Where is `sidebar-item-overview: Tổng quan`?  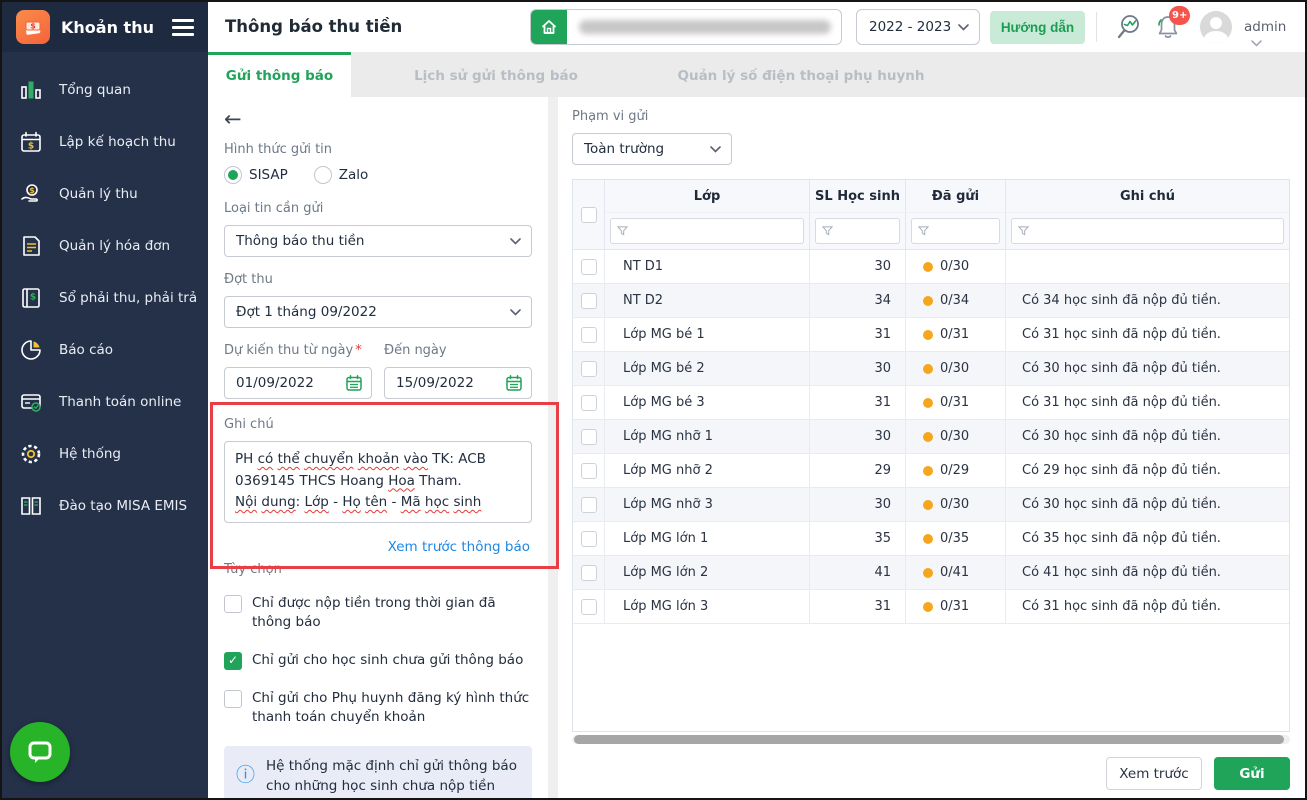 sidebar-item-overview: Tổng quan is located at coordinates (105, 90).